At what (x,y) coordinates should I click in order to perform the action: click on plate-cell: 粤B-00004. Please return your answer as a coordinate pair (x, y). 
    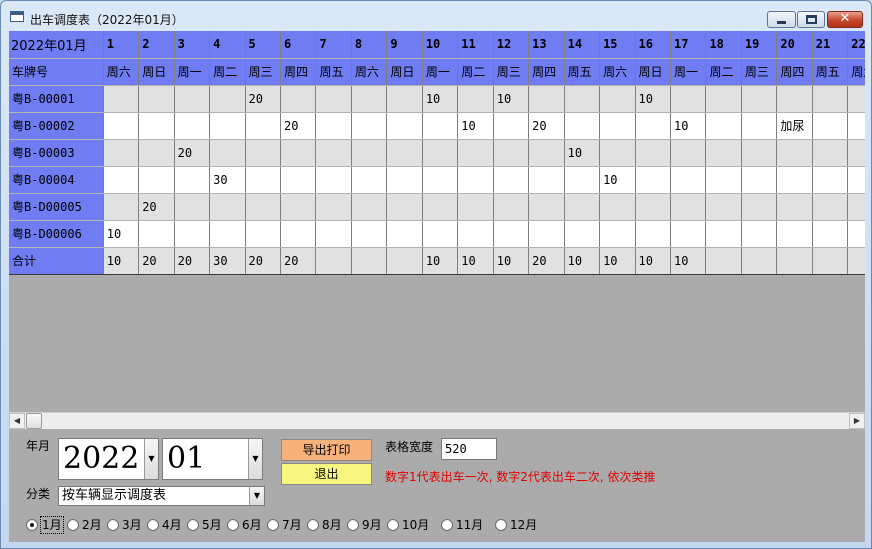
    Looking at the image, I should click on (56, 180).